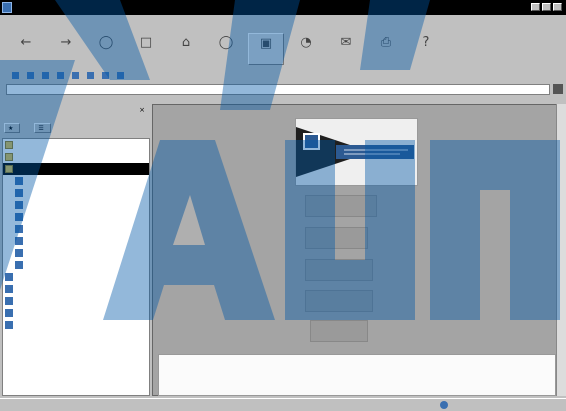 The image size is (566, 411). Describe the element at coordinates (106, 42) in the screenshot. I see `stop-icon: ◯` at that location.